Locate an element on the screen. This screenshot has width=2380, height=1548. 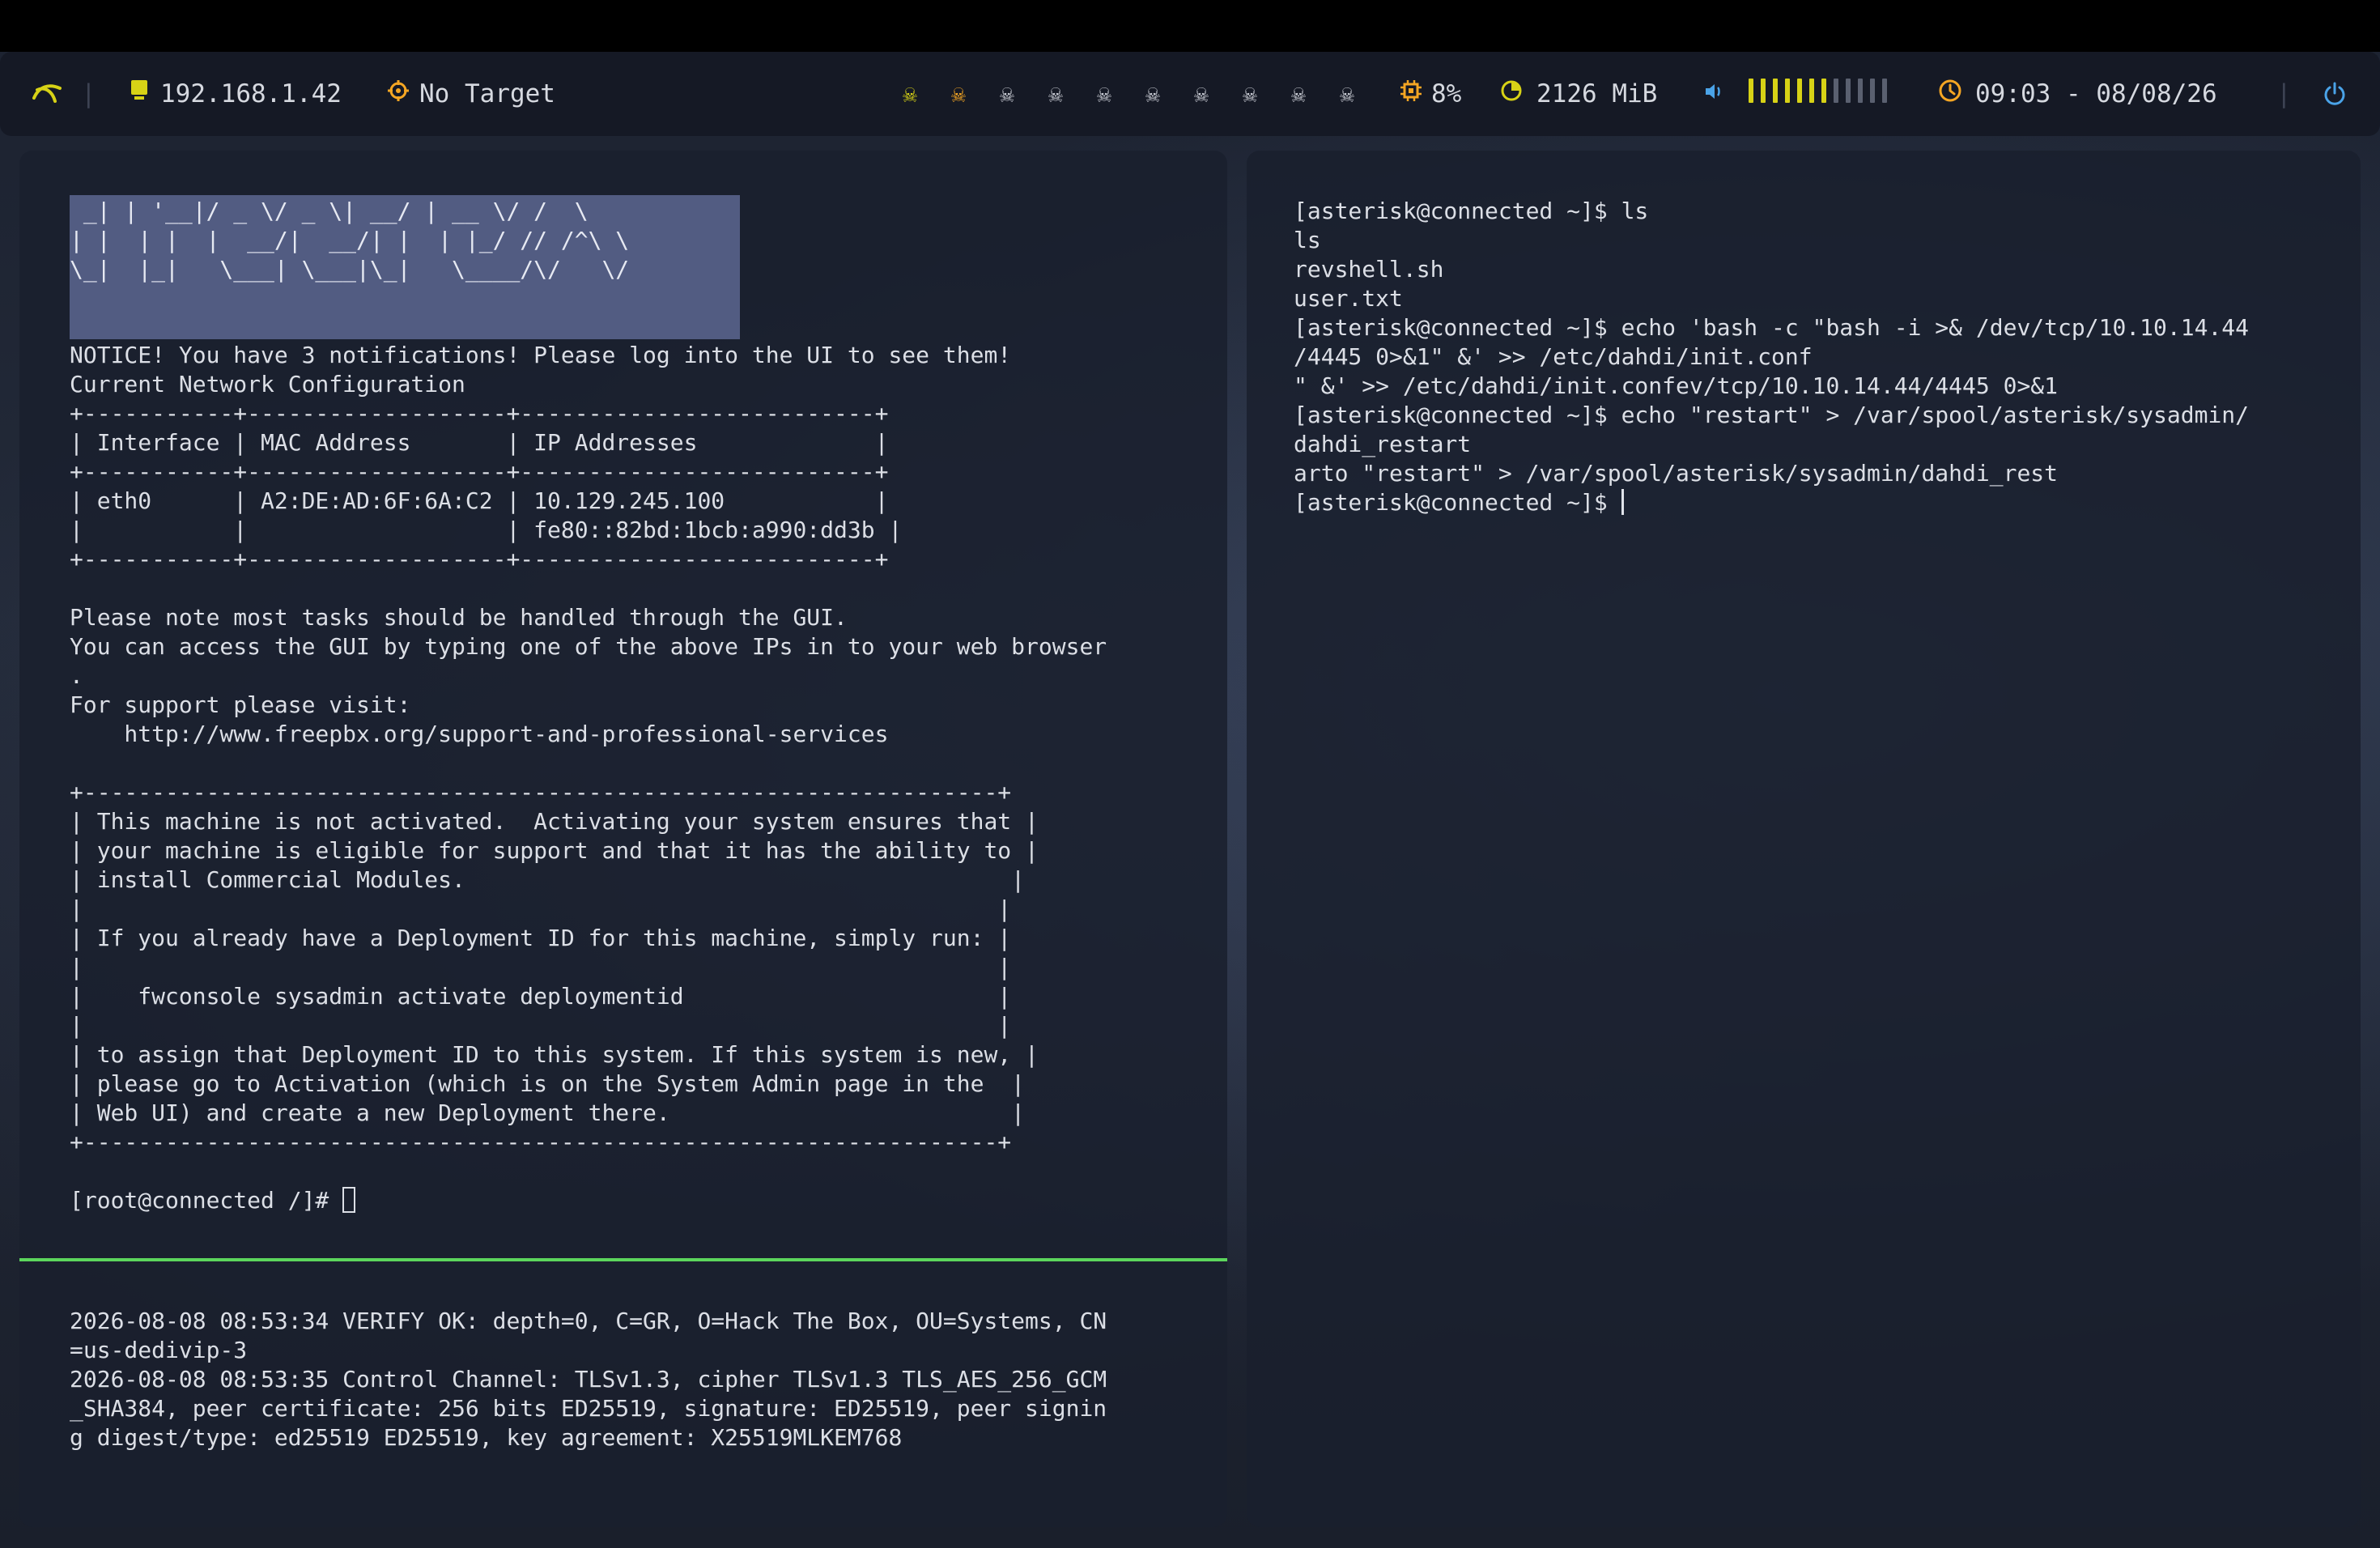
memory-widget: 2126 MiB is located at coordinates (1578, 94).